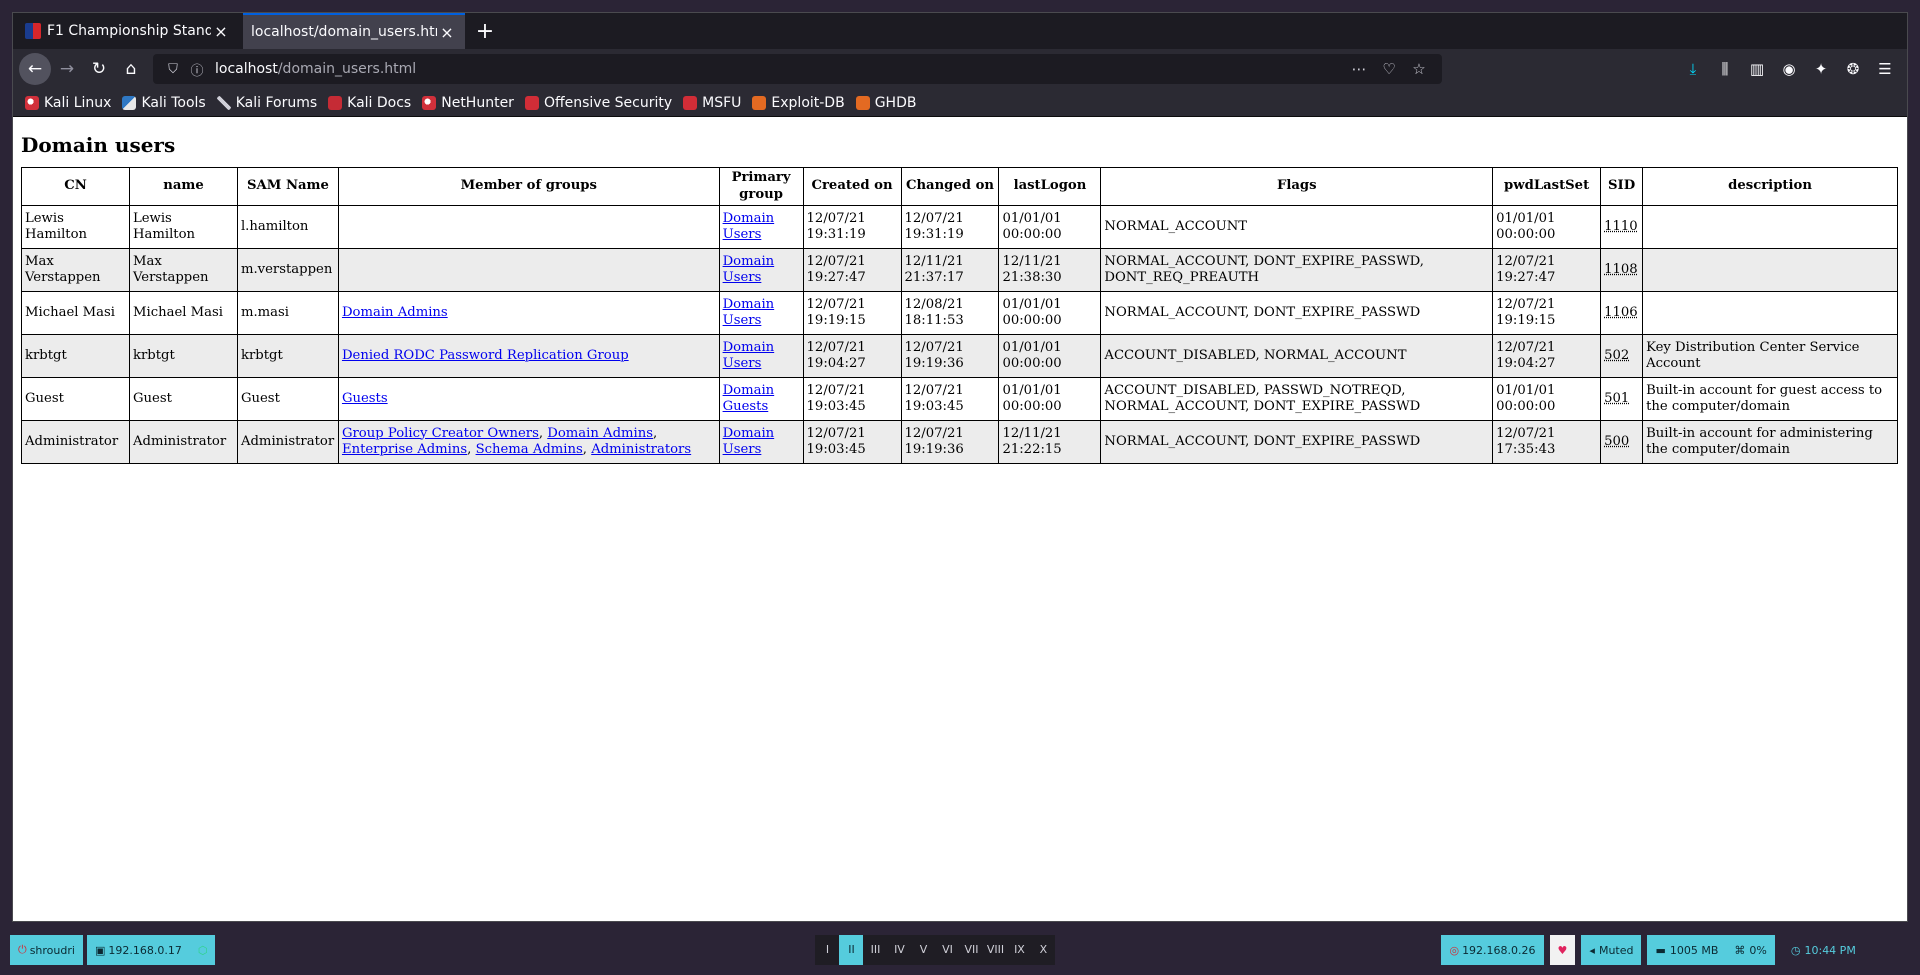 This screenshot has height=975, width=1920. What do you see at coordinates (749, 399) in the screenshot?
I see `primary-group-link: Domain Guests` at bounding box center [749, 399].